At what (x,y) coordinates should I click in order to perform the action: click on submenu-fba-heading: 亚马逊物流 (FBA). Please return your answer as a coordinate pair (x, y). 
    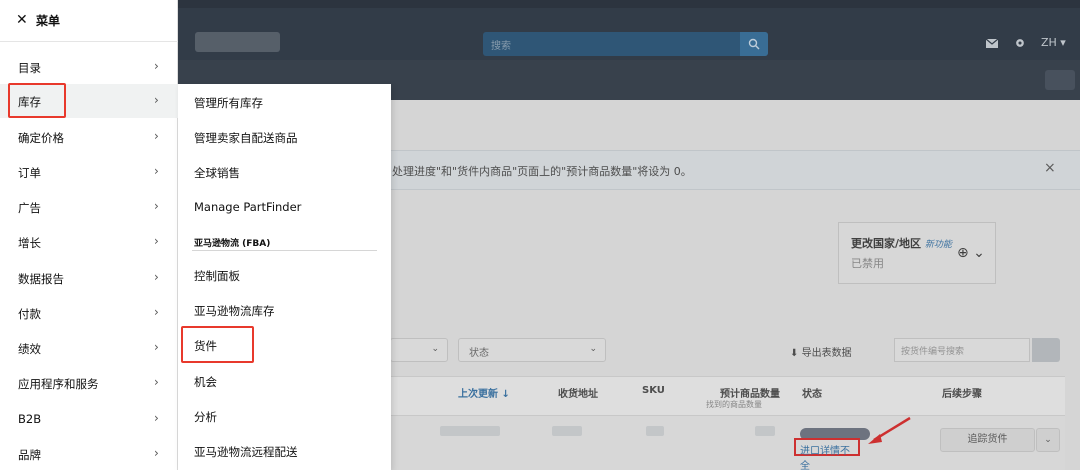
    Looking at the image, I should click on (232, 244).